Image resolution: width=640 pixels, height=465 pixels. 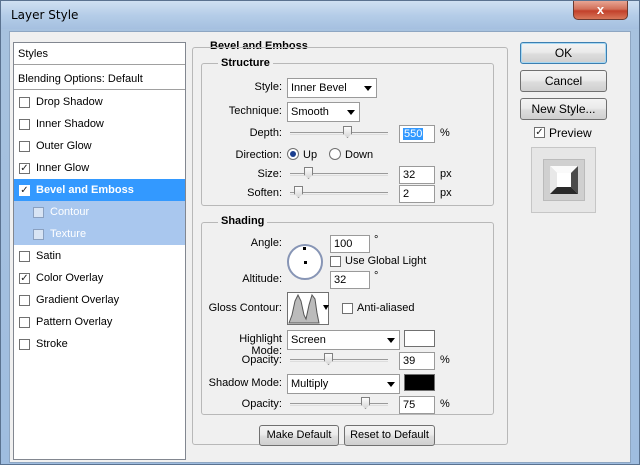 What do you see at coordinates (335, 261) in the screenshot?
I see `global-light-checkbox` at bounding box center [335, 261].